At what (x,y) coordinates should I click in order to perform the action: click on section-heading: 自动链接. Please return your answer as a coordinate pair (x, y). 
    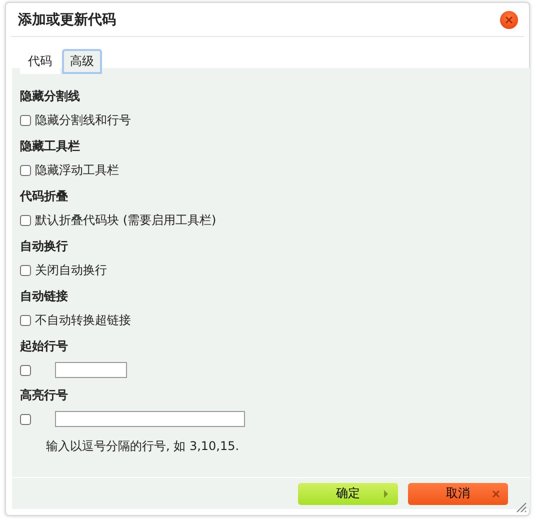
    Looking at the image, I should click on (44, 296).